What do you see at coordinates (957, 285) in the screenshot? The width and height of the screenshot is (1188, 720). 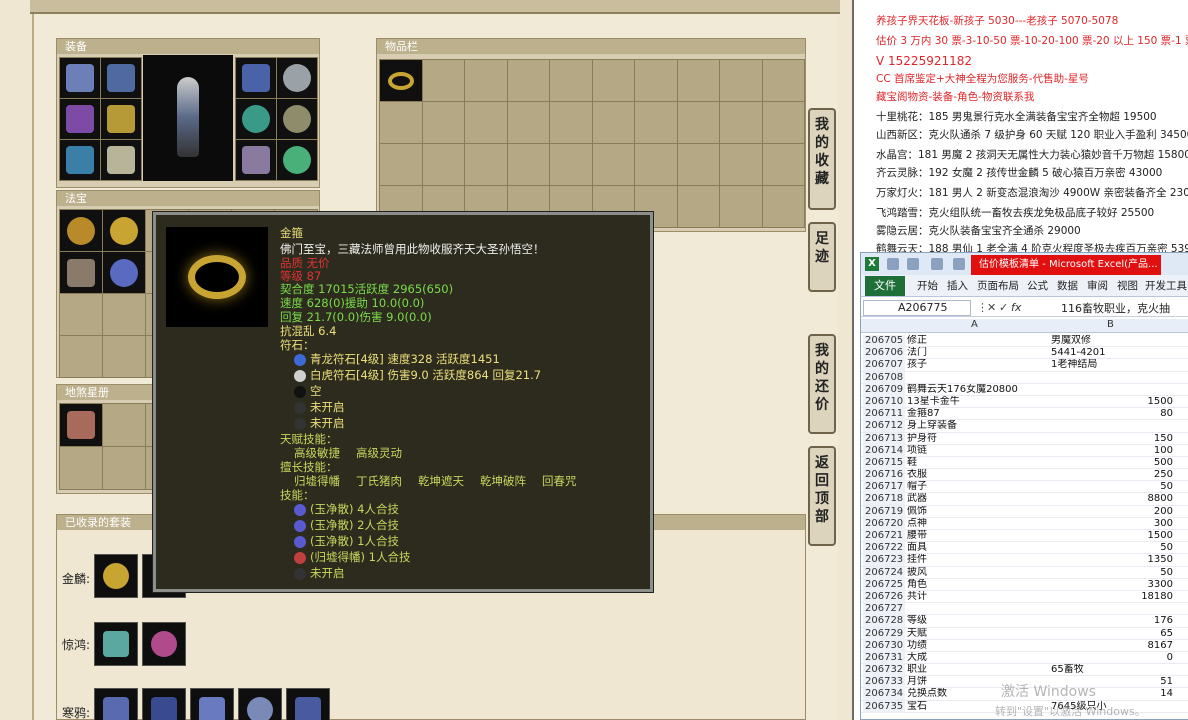 I see `ribbon-tab-insert: 插入` at bounding box center [957, 285].